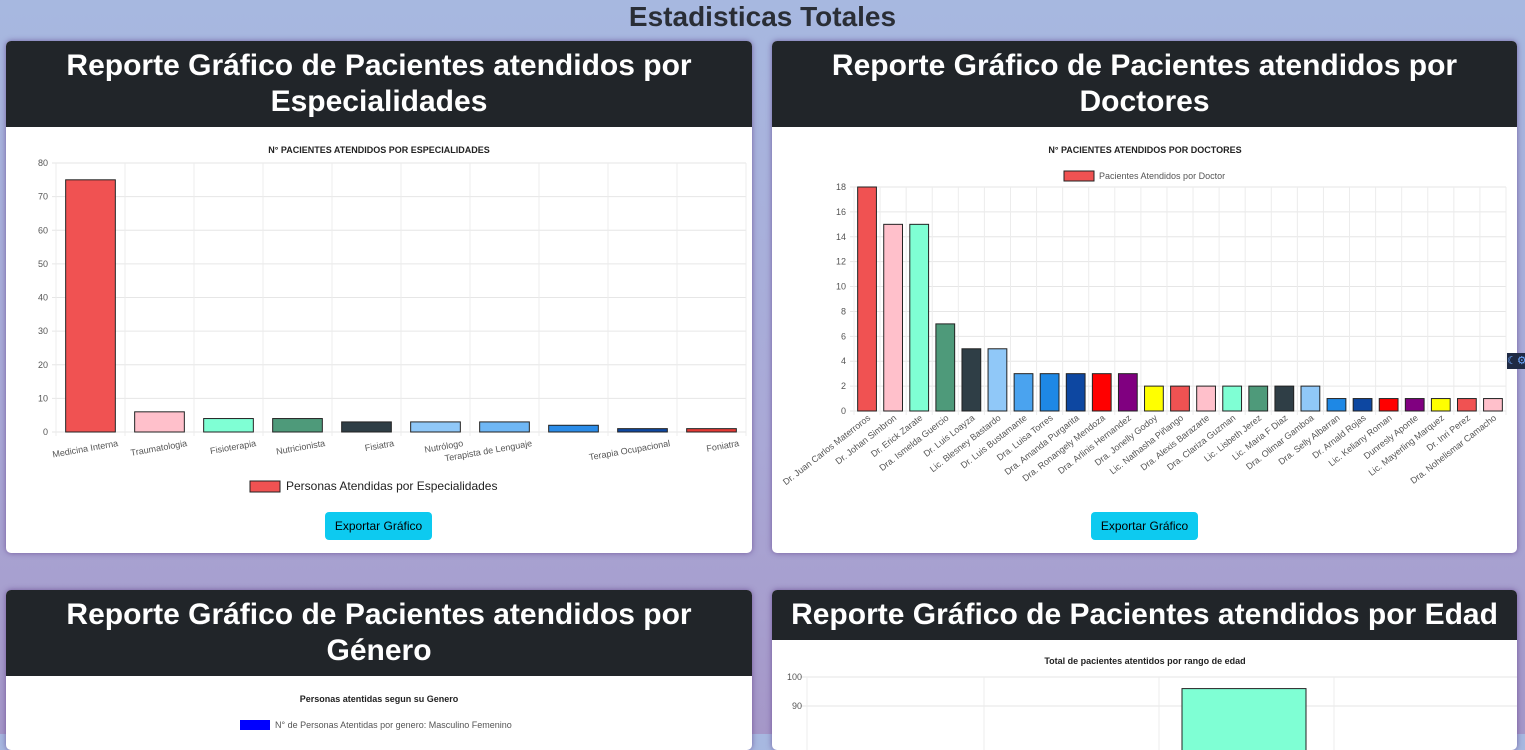 The height and width of the screenshot is (750, 1525). I want to click on y-tick-label: 6, so click(843, 336).